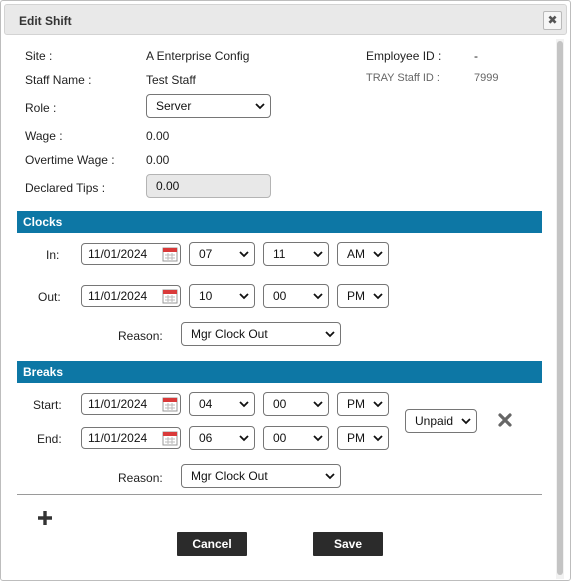 This screenshot has height=581, width=571. I want to click on breaks-section-title: Breaks, so click(43, 372).